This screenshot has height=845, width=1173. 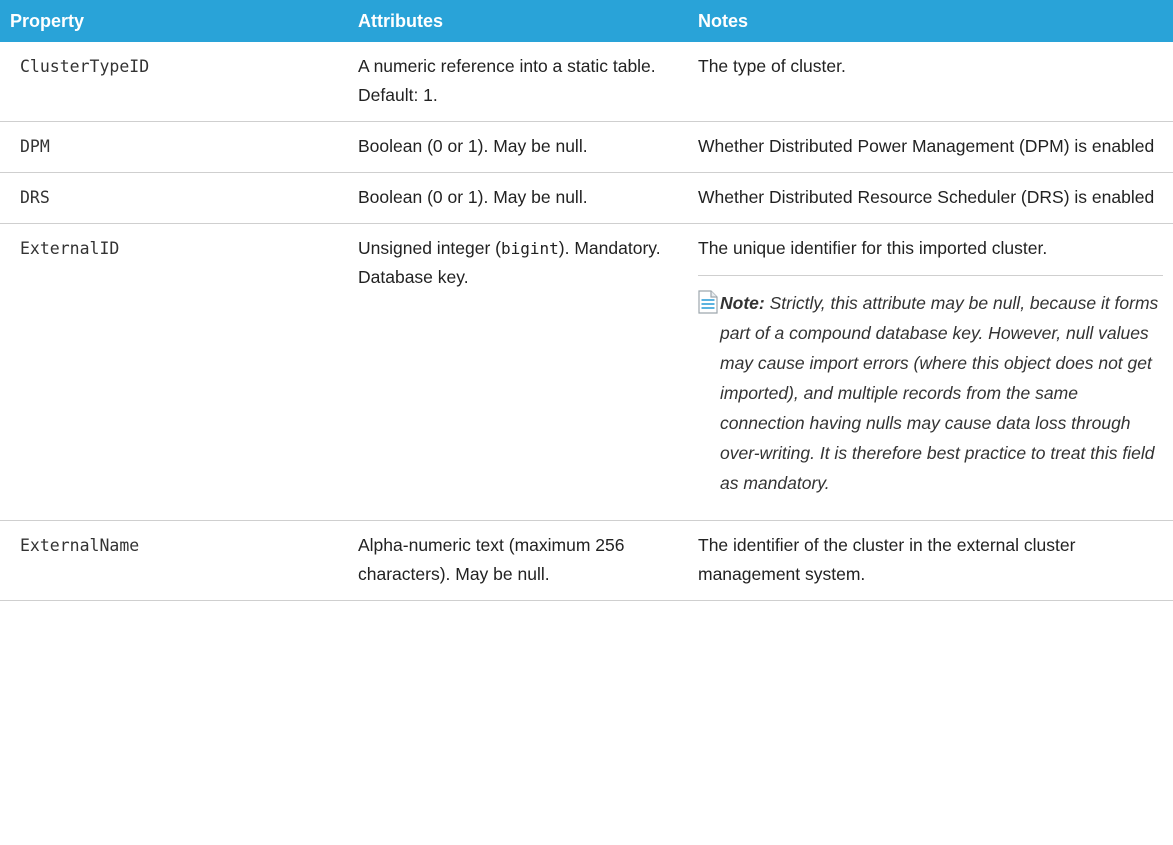 I want to click on header-row: Property Attributes Notes, so click(x=586, y=21).